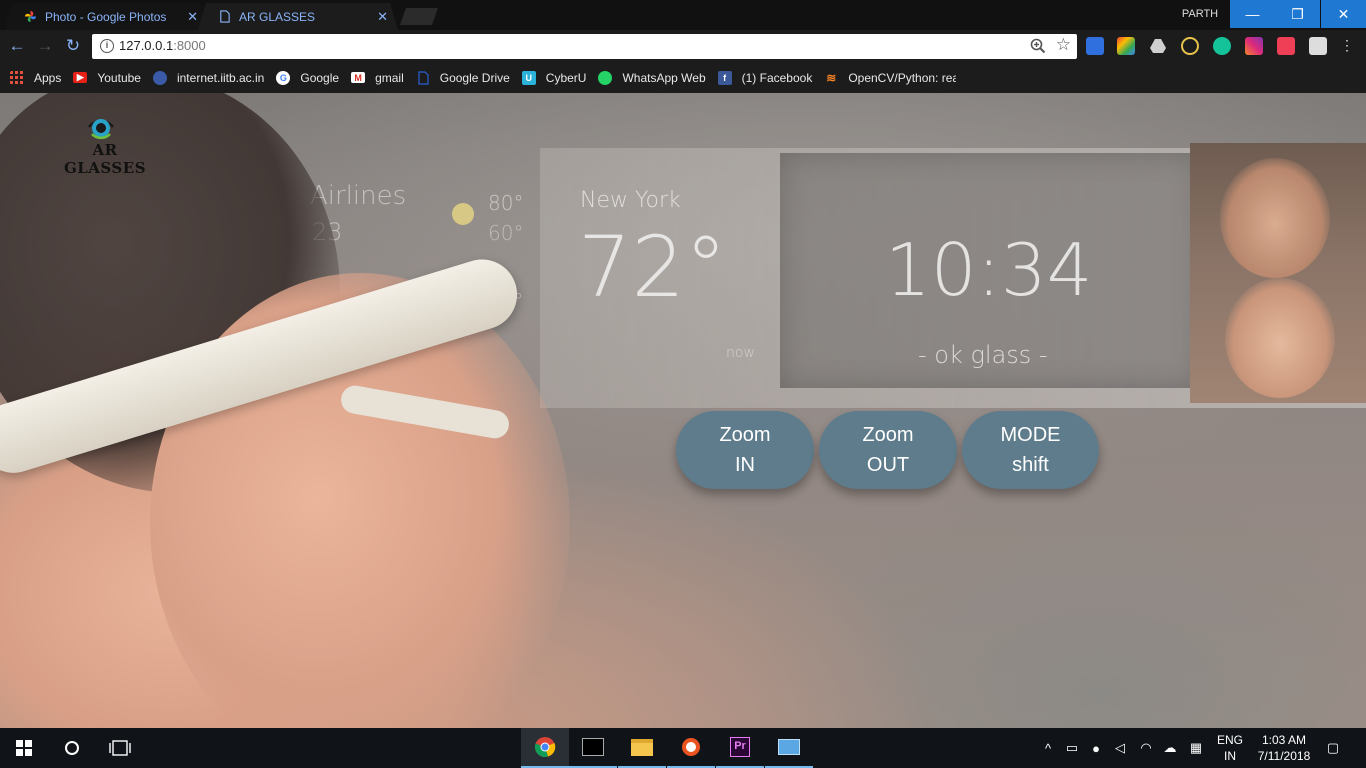 This screenshot has height=768, width=1366. Describe the element at coordinates (1343, 14) in the screenshot. I see `close-window-button: ✕` at that location.